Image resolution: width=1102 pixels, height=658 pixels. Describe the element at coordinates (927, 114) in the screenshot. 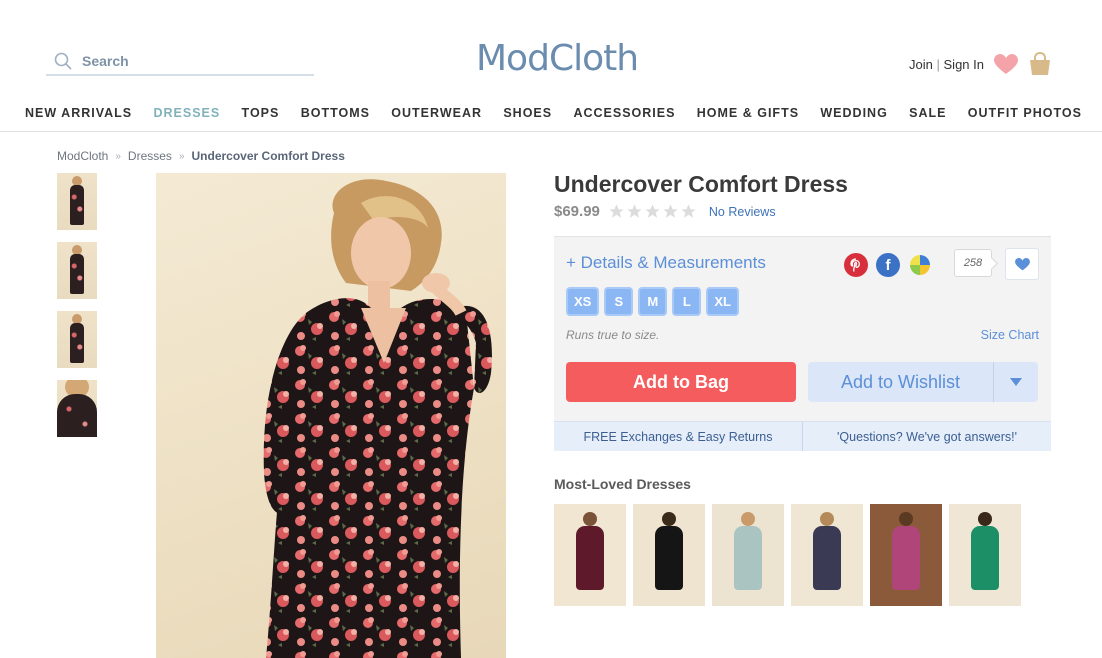

I see `nav-sale: SALE` at that location.